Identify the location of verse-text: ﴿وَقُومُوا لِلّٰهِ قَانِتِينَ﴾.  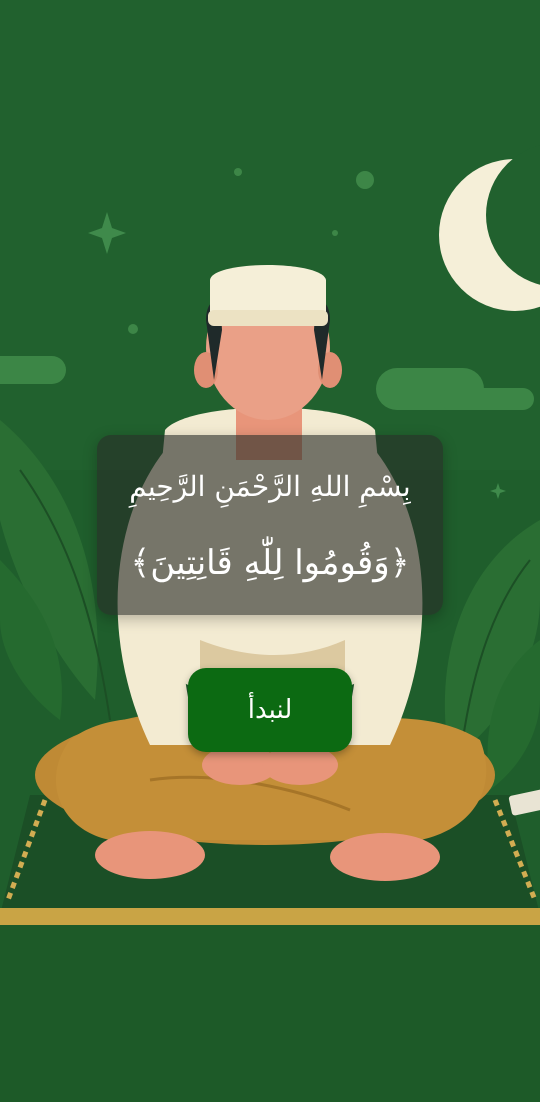
(270, 563).